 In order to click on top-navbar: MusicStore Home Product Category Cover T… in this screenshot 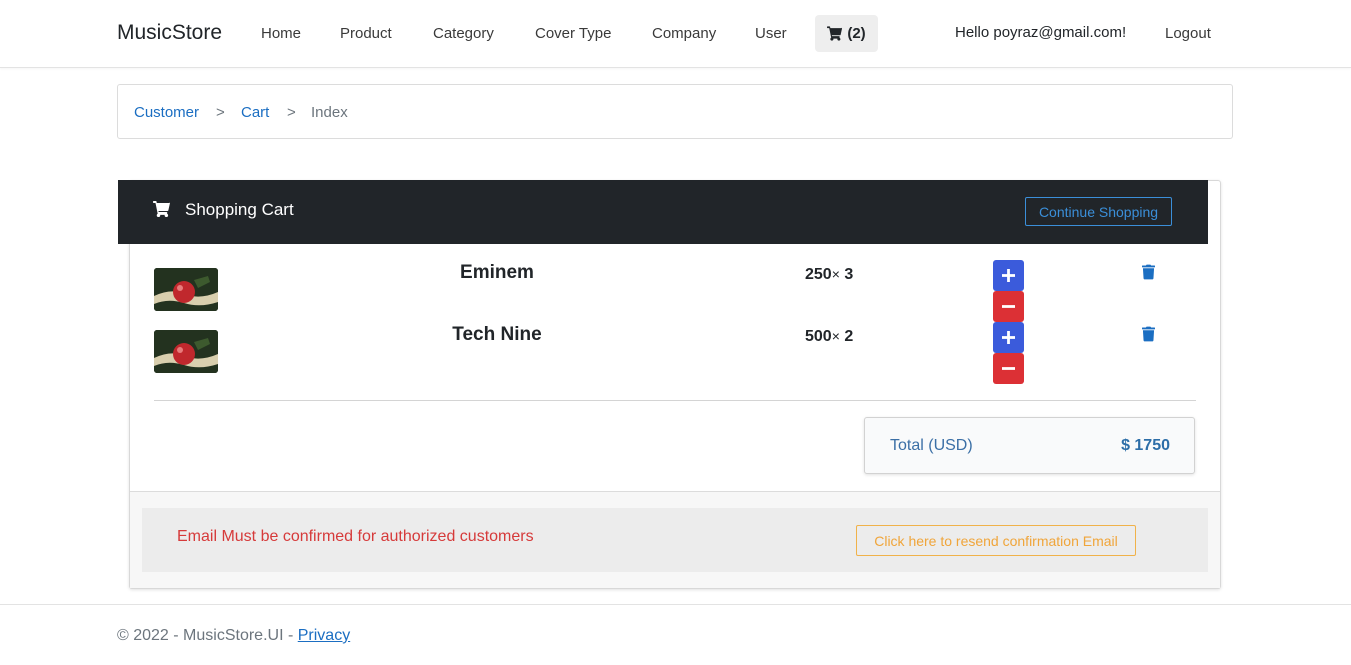, I will do `click(675, 34)`.